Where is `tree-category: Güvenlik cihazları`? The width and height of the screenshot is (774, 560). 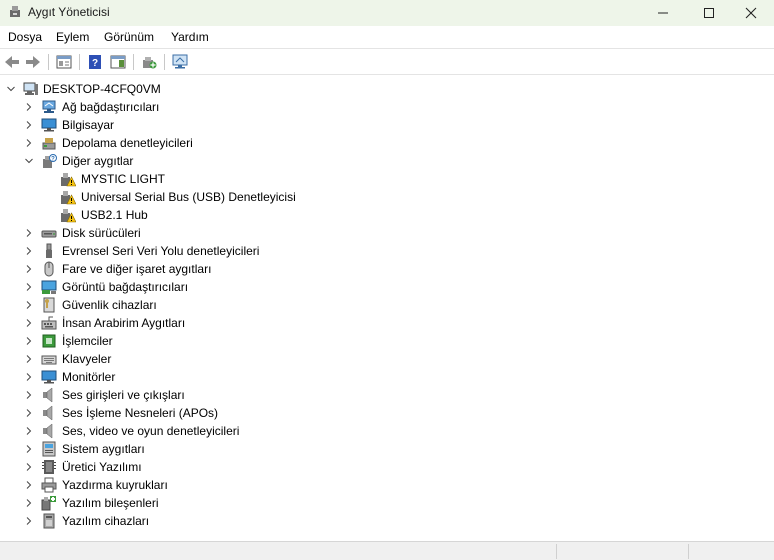
tree-category: Güvenlik cihazları is located at coordinates (387, 305).